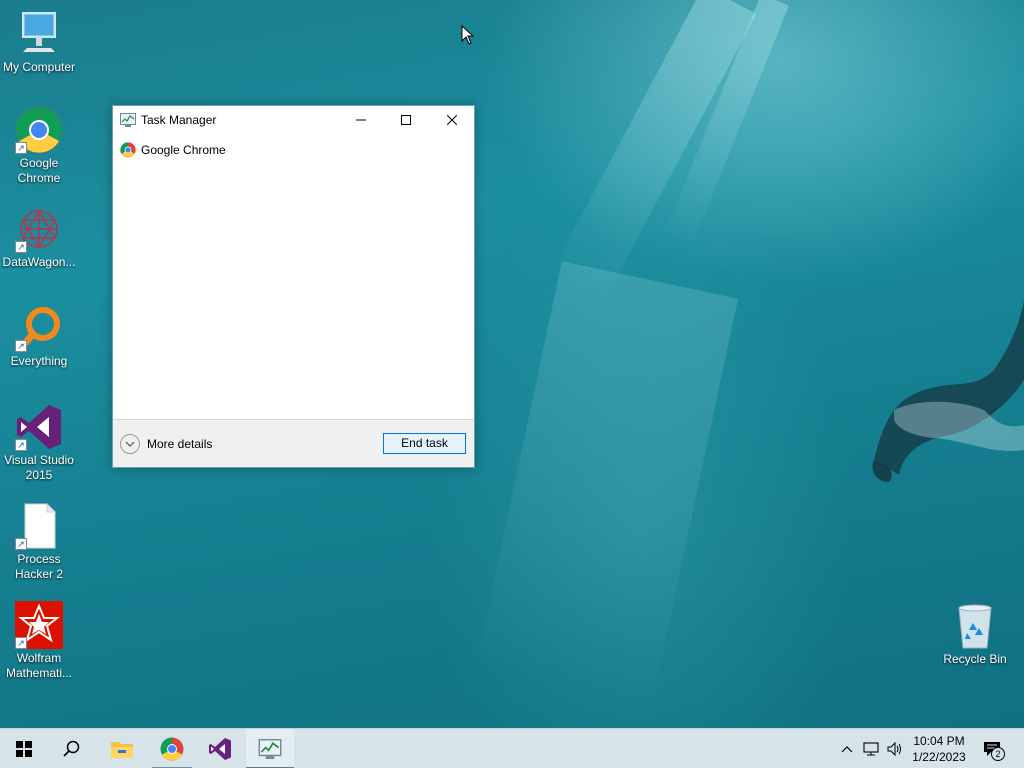 This screenshot has width=1024, height=768. I want to click on desktop-icon-label: Process Hacker 2, so click(39, 566).